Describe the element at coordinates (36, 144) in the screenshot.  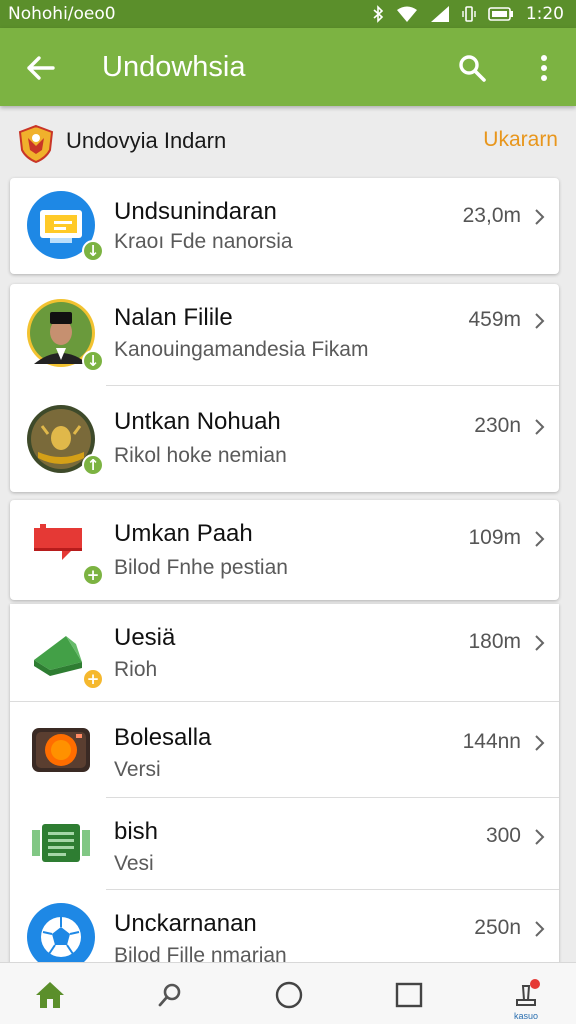
I see `shield-logo-icon` at that location.